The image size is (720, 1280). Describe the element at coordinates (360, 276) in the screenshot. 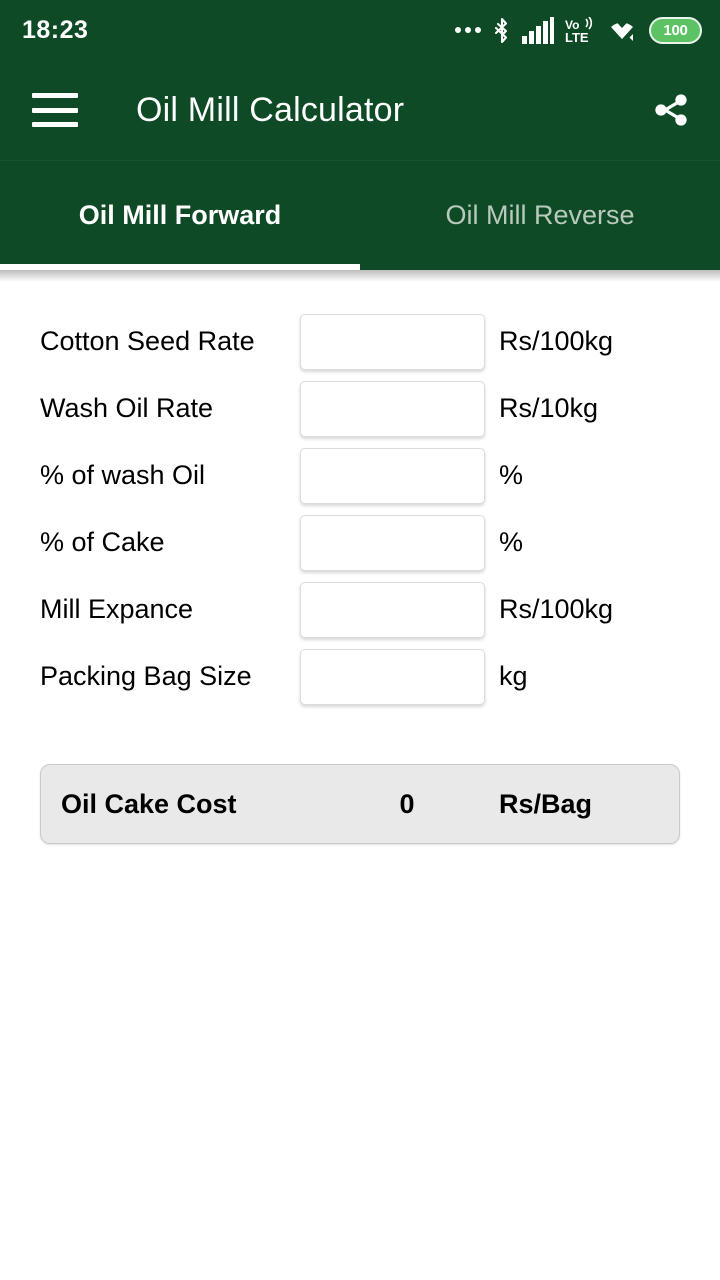

I see `tab-bar-shadow` at that location.